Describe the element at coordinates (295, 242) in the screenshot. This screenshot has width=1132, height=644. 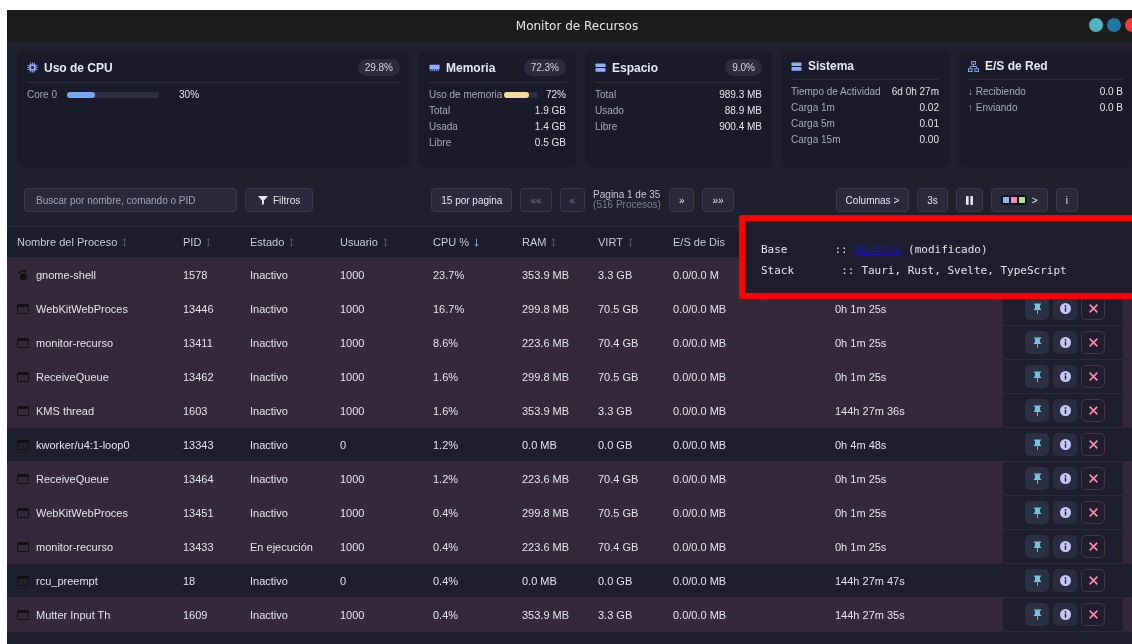
I see `column-header: Estado` at that location.